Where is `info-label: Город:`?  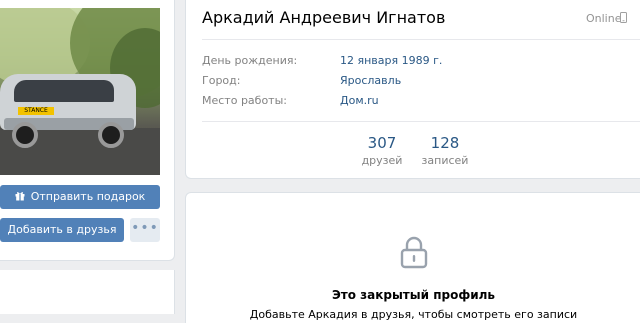
info-label: Город: is located at coordinates (221, 80).